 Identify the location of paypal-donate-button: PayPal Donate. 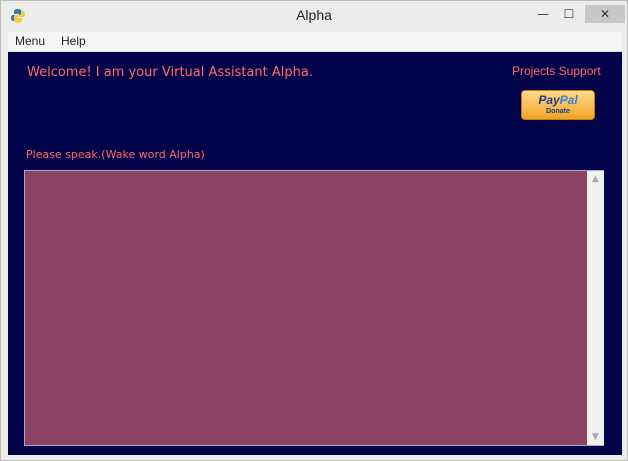
(558, 105).